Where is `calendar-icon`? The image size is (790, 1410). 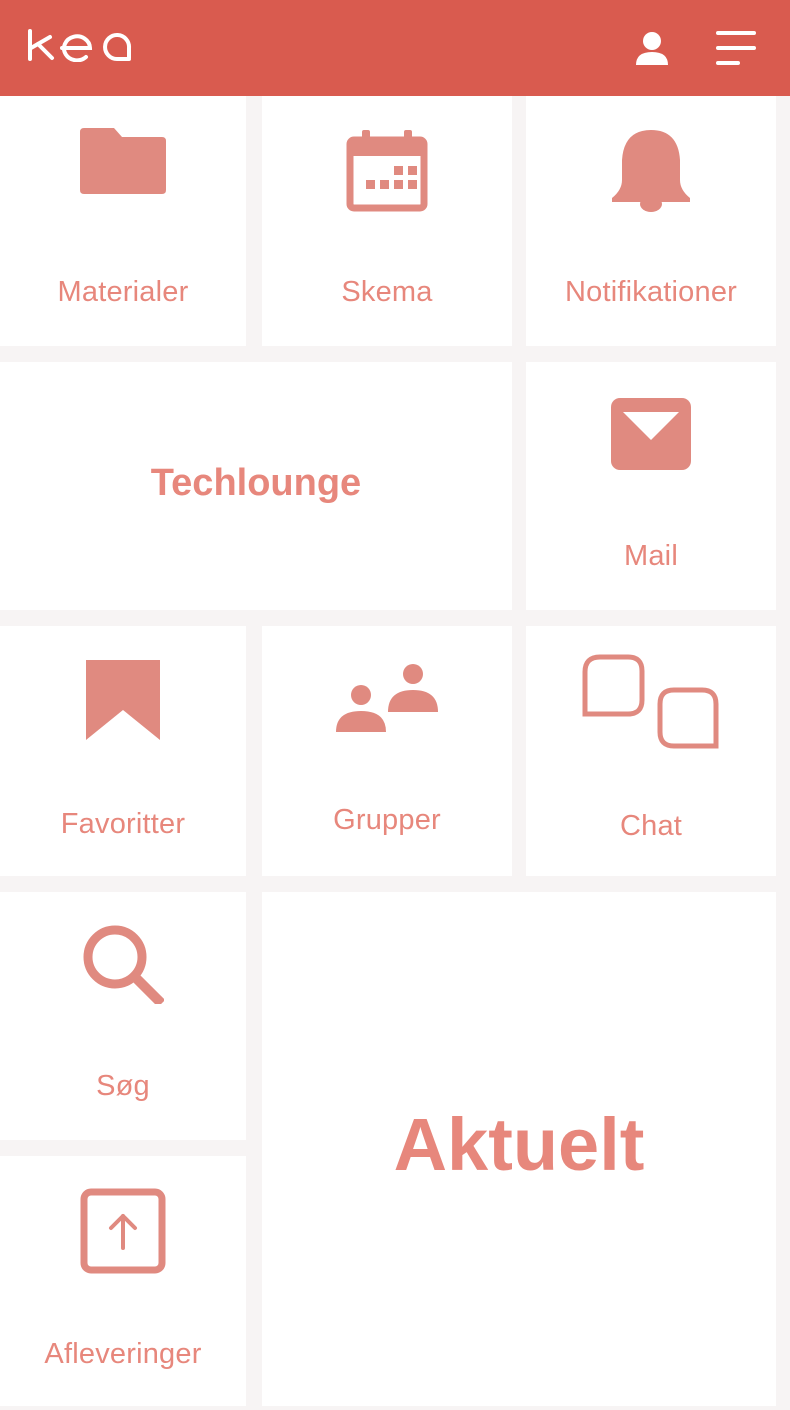 calendar-icon is located at coordinates (387, 171).